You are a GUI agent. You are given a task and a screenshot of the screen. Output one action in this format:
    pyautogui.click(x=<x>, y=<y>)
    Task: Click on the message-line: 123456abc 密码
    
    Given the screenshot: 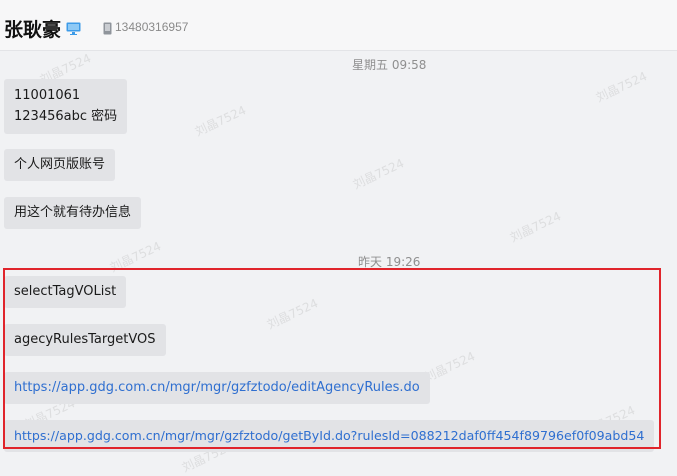 What is the action you would take?
    pyautogui.click(x=66, y=116)
    